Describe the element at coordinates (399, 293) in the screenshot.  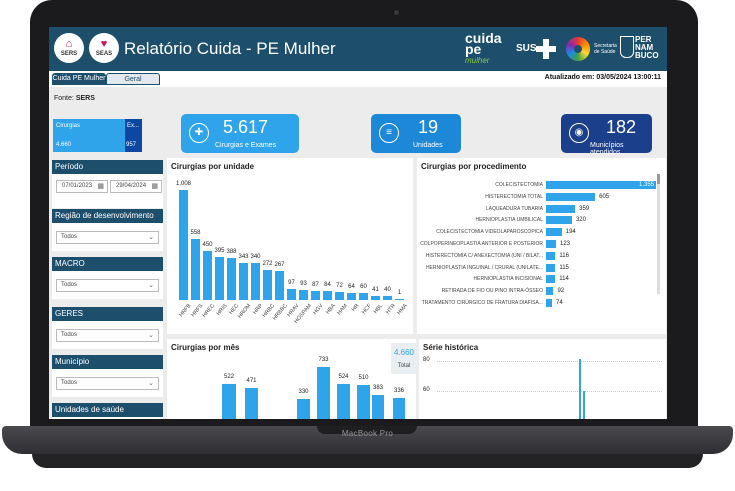
I see `bar-value-label: 1` at that location.